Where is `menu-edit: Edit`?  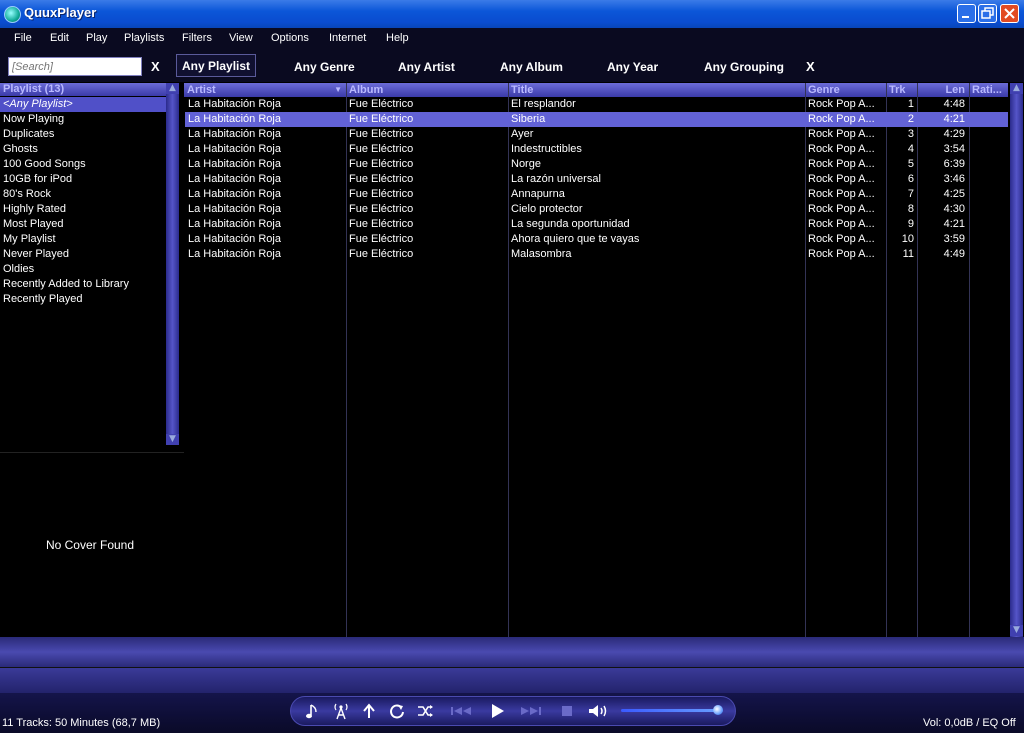 menu-edit: Edit is located at coordinates (59, 38).